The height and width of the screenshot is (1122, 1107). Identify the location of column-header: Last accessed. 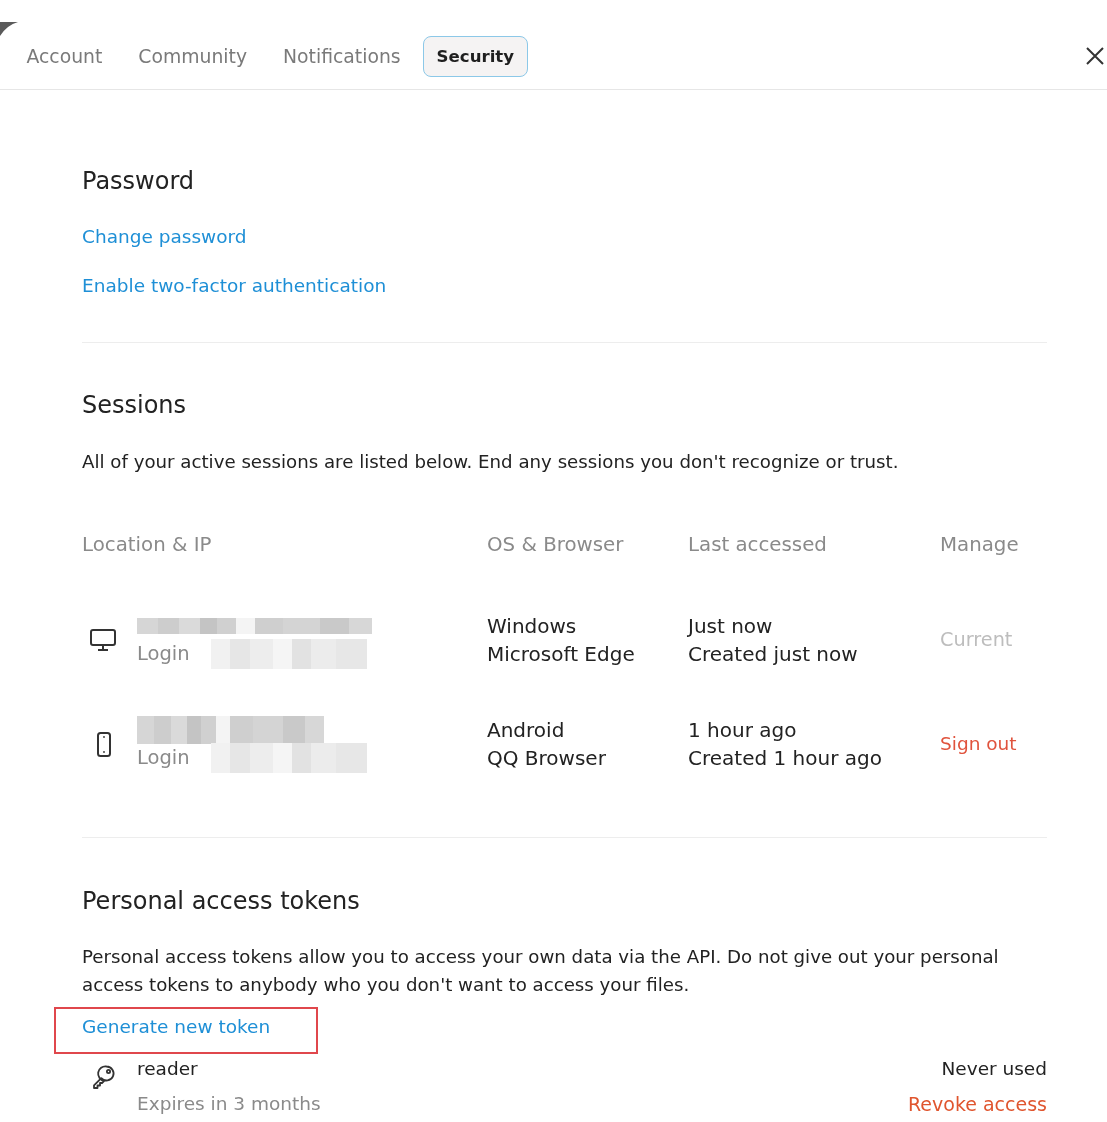
(758, 545).